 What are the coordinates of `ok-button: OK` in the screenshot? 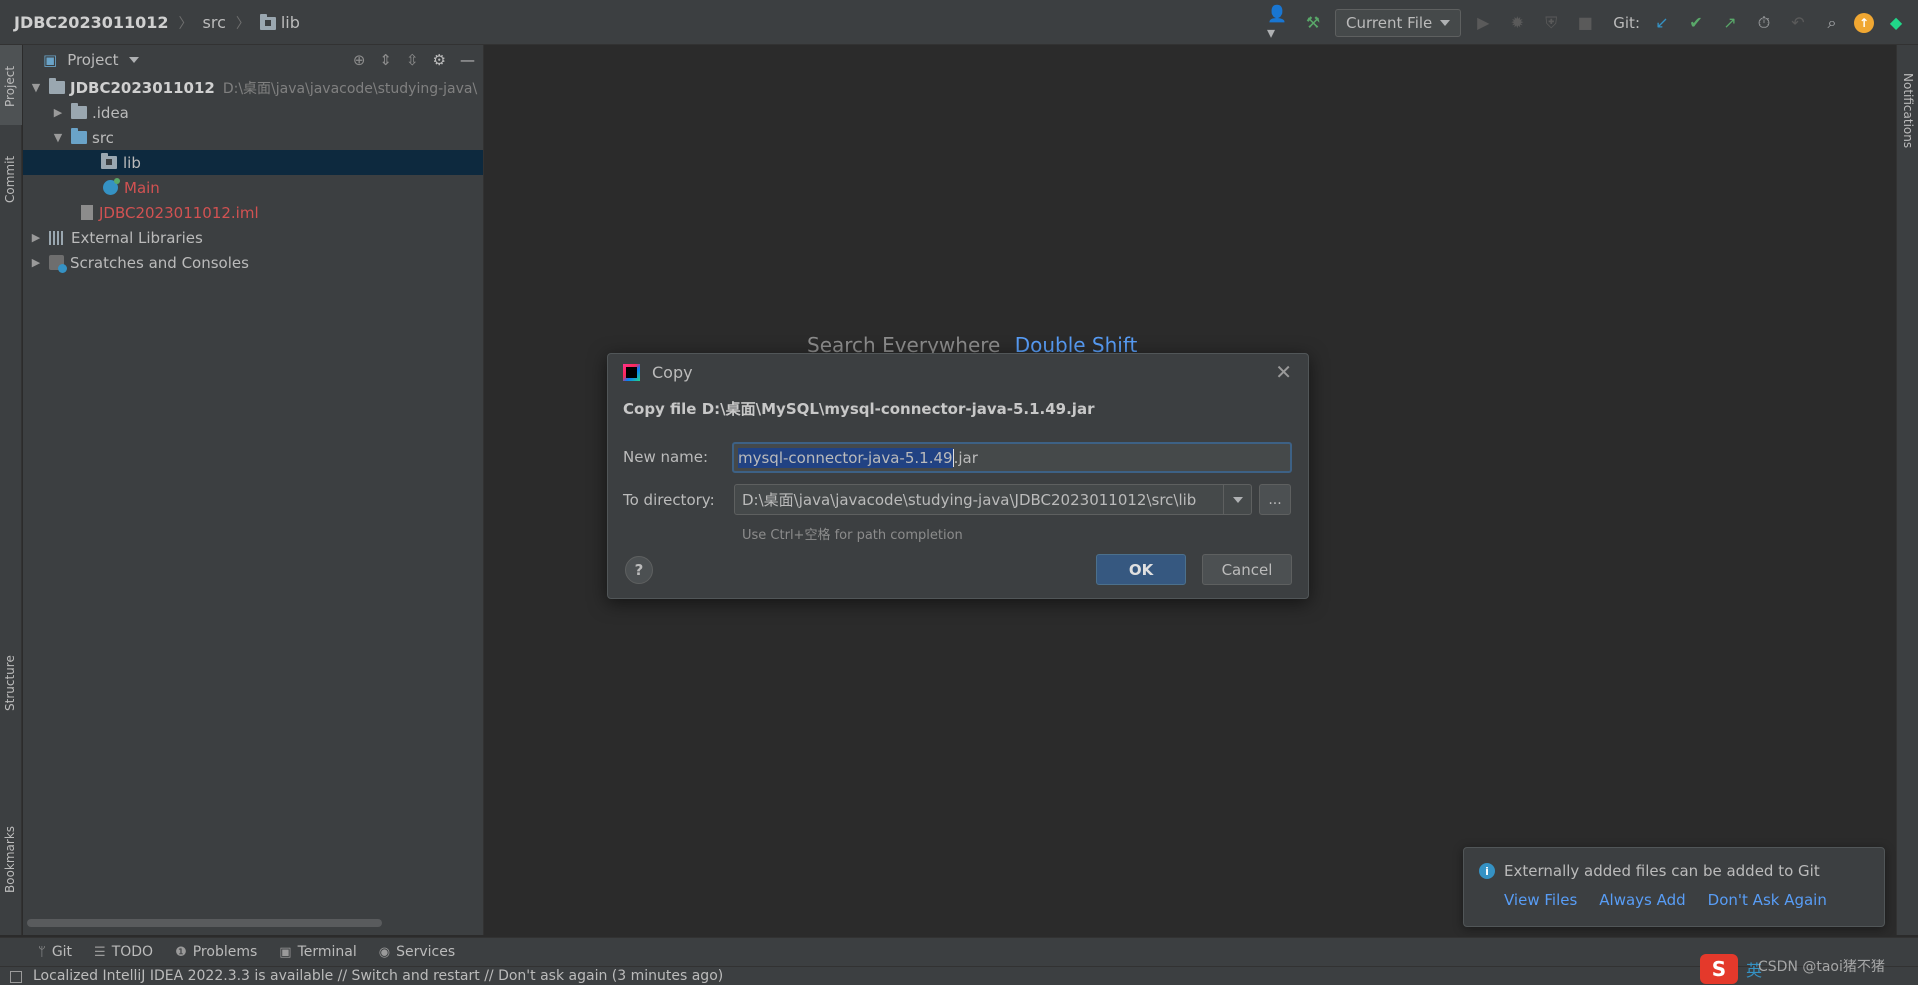 It's located at (1141, 569).